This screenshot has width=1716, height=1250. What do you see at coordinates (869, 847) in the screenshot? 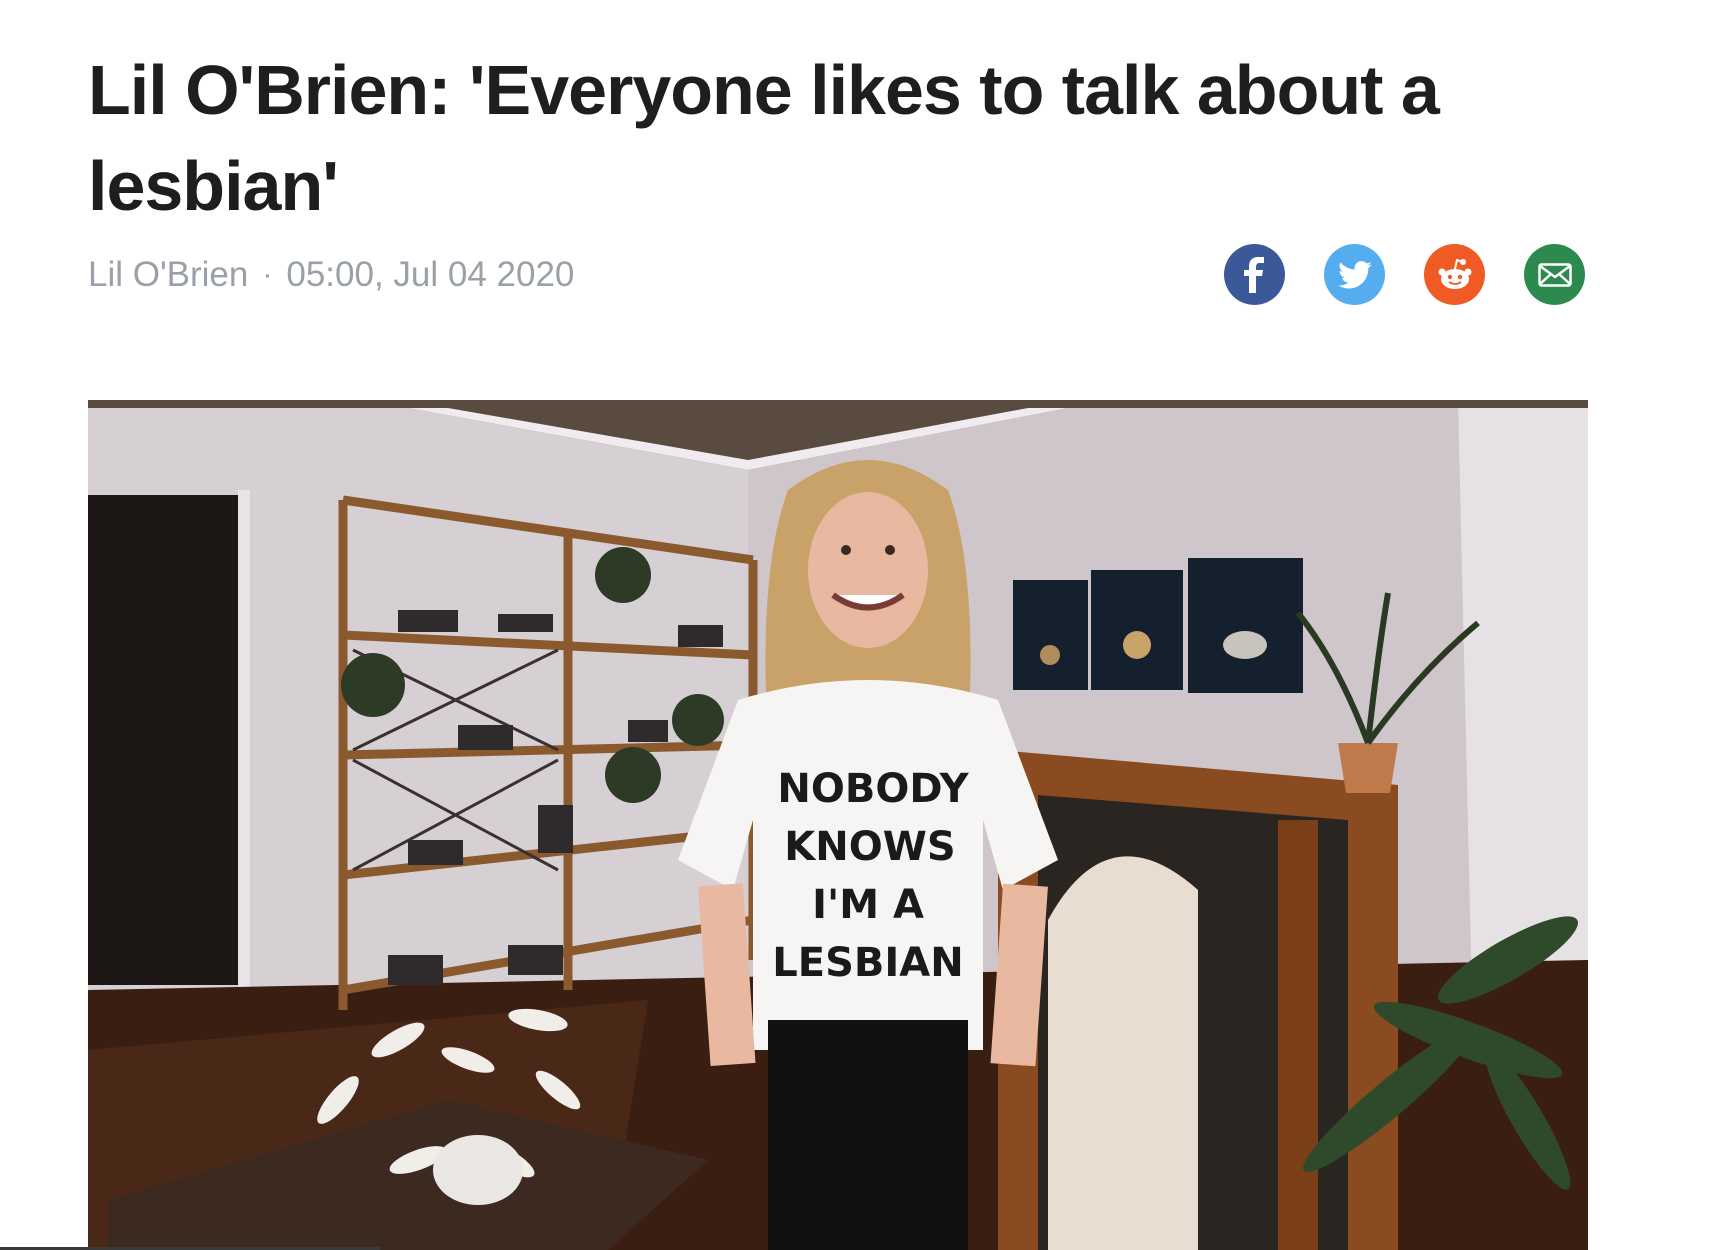
I see `shirt-line-2: KNOWS` at bounding box center [869, 847].